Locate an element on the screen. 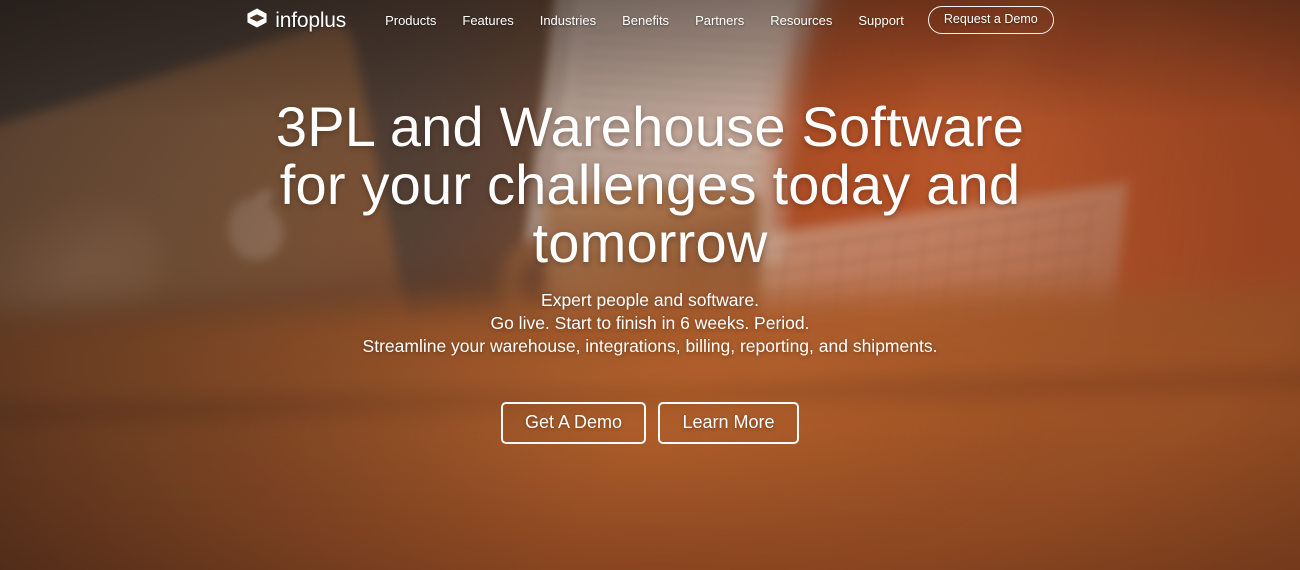  brand-name: infoplus is located at coordinates (311, 20).